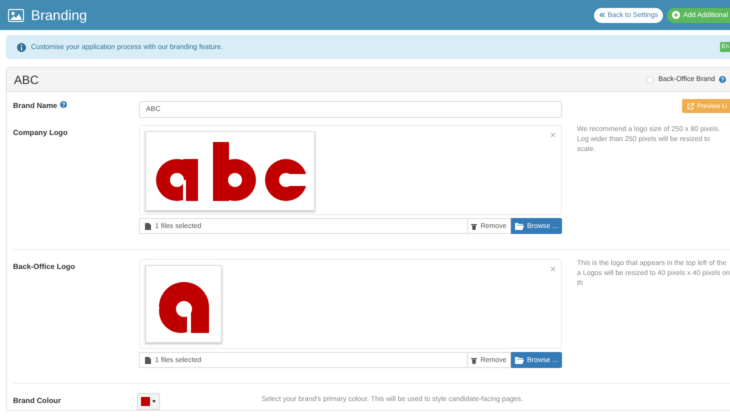  What do you see at coordinates (21, 47) in the screenshot?
I see `info-icon` at bounding box center [21, 47].